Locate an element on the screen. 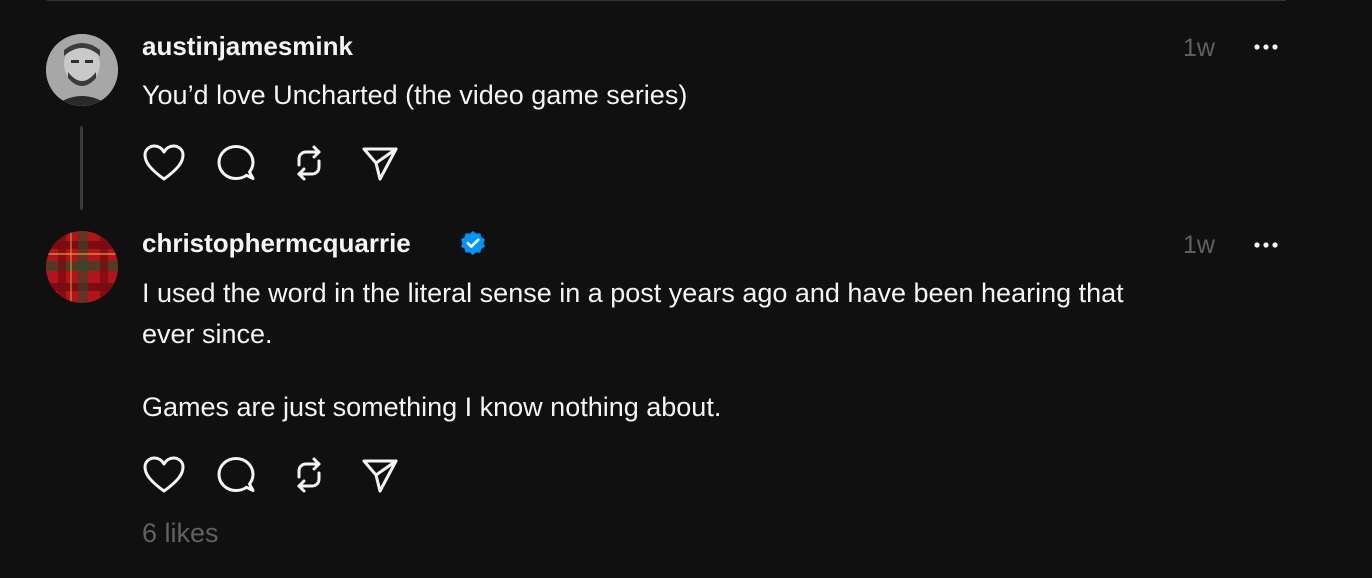  verified-badge-icon is located at coordinates (473, 244).